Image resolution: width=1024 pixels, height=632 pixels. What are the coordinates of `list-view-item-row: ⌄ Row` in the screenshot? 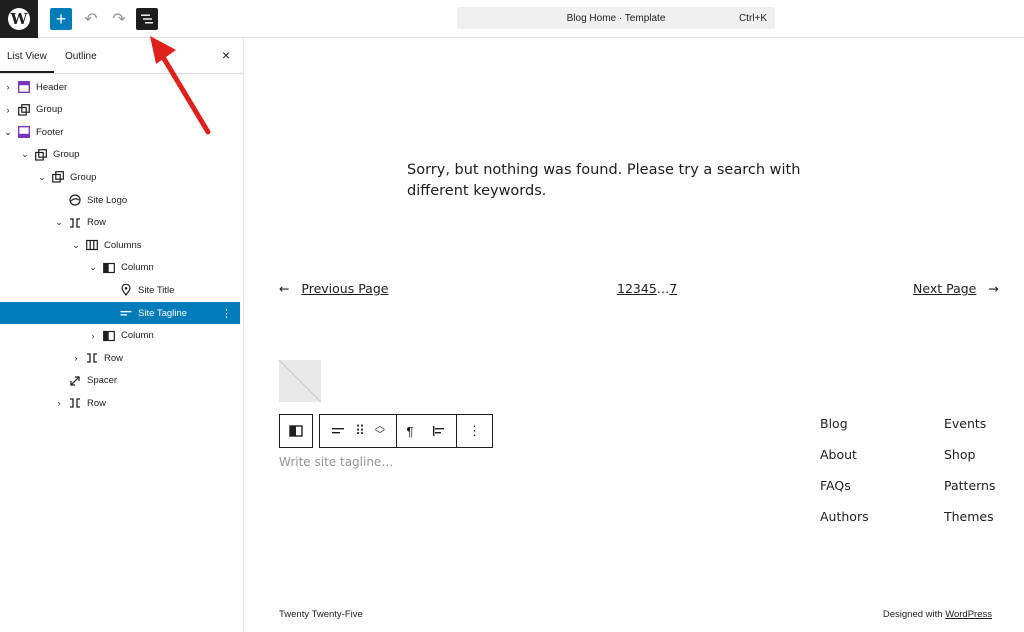 It's located at (120, 223).